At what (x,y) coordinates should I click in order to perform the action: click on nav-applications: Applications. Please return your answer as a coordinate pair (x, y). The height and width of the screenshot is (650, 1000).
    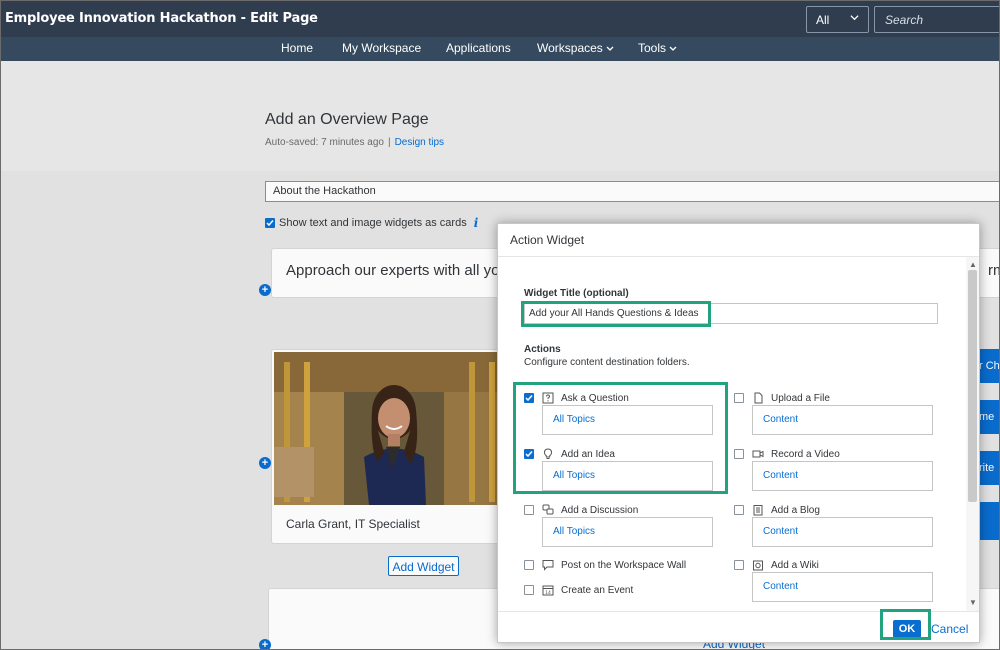
    Looking at the image, I should click on (478, 48).